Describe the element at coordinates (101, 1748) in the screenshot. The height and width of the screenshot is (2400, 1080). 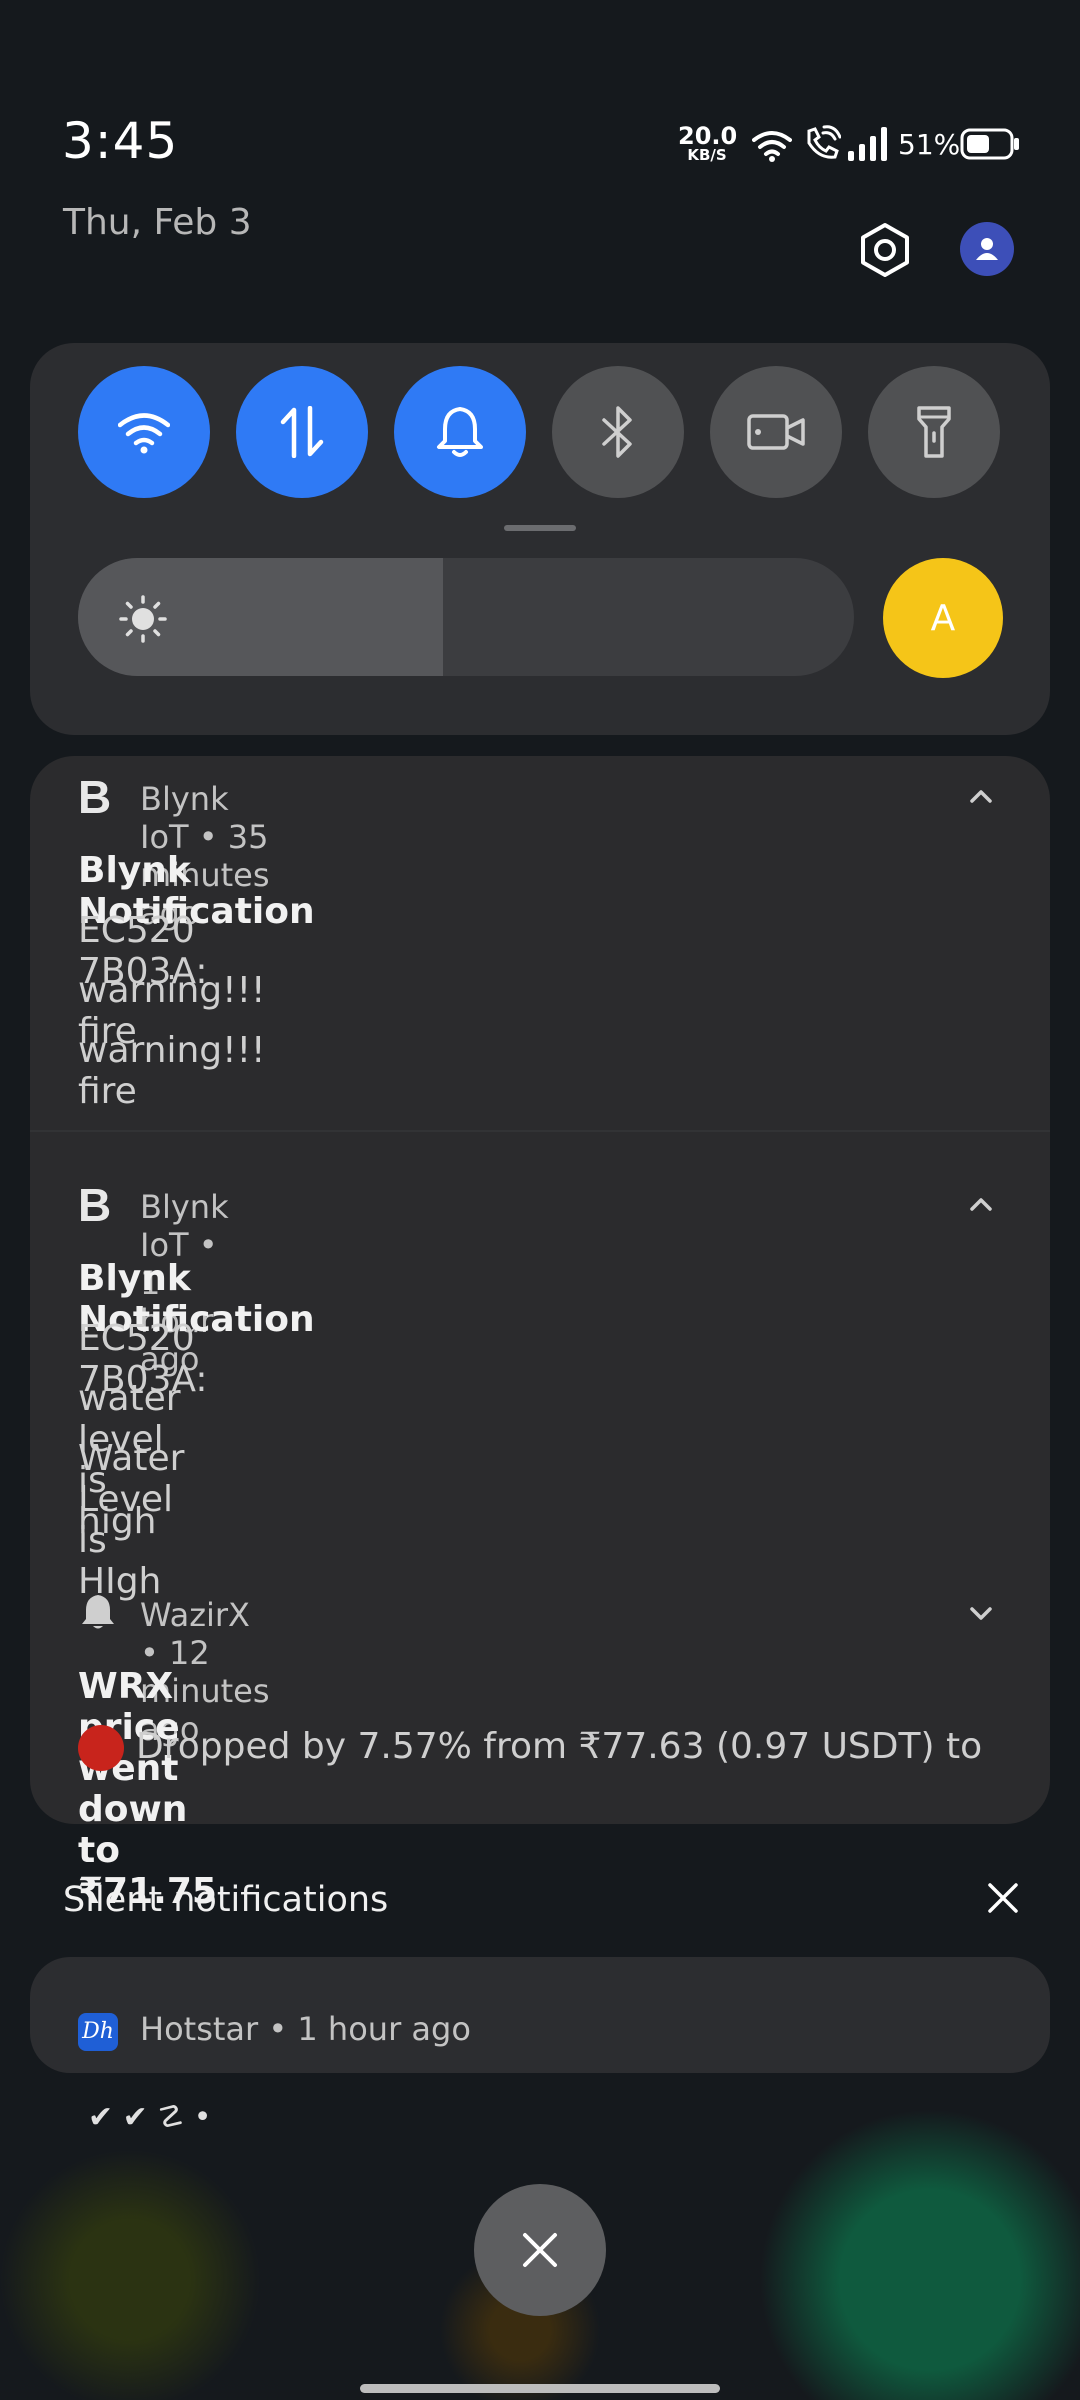
I see `red-circle-emoji-icon` at that location.